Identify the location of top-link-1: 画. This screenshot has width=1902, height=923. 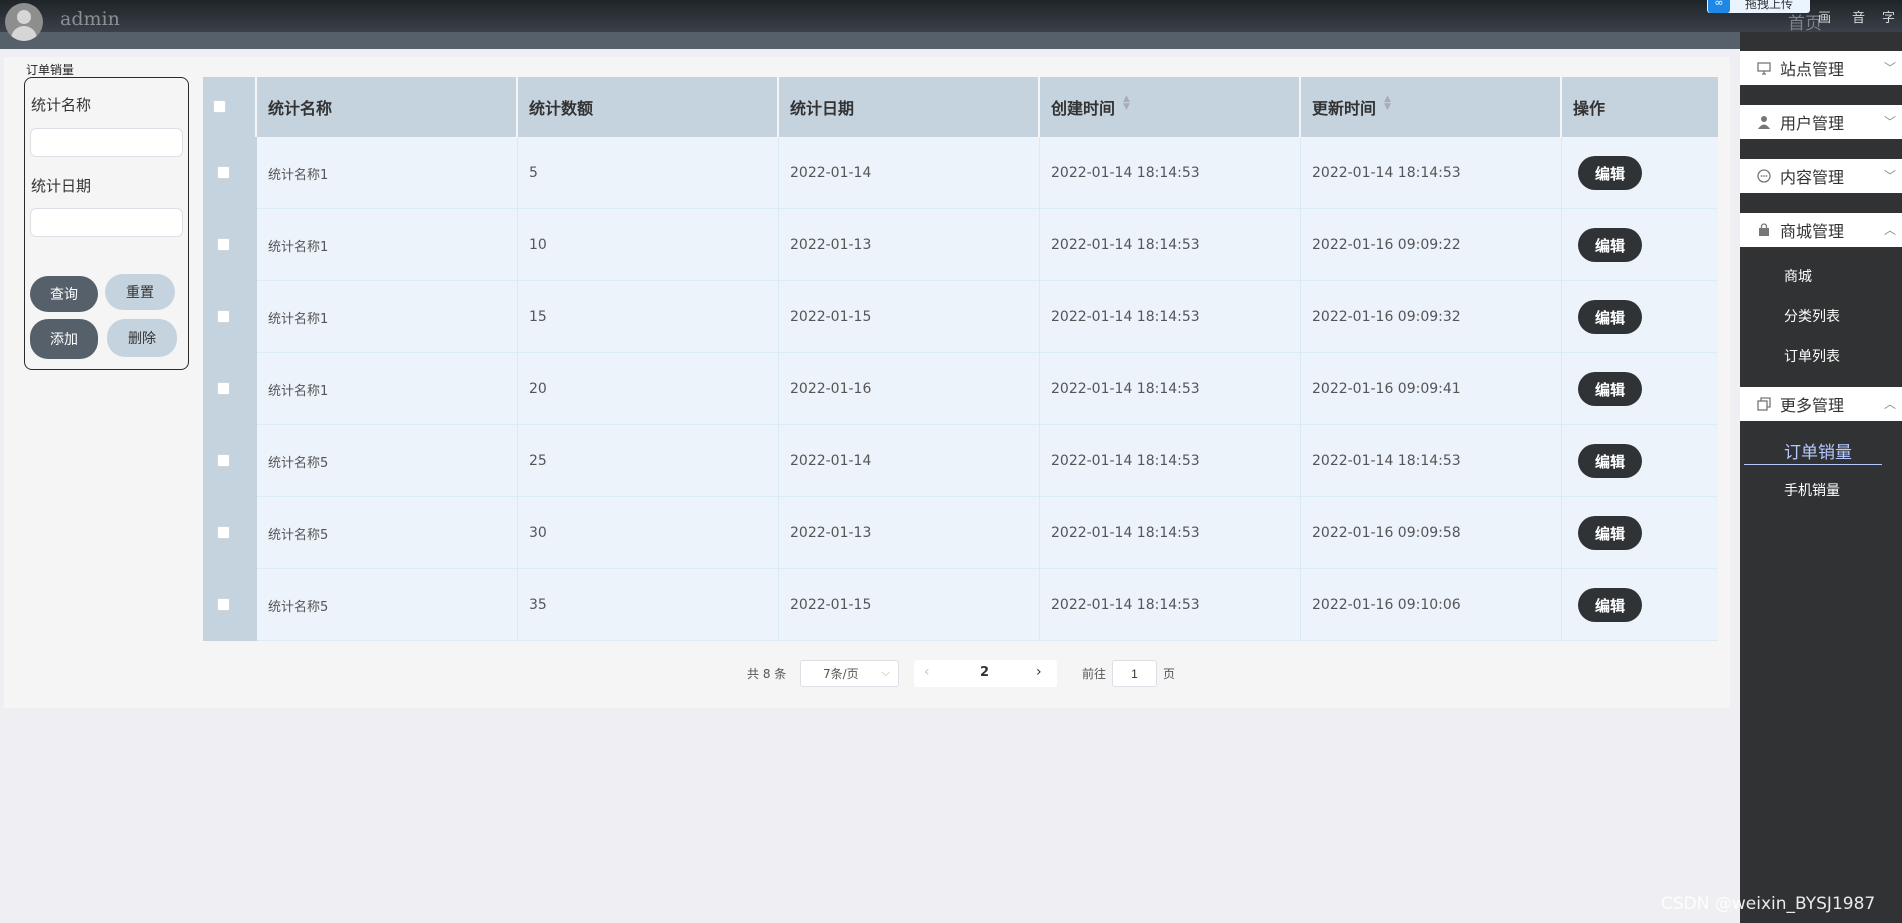
(1824, 16).